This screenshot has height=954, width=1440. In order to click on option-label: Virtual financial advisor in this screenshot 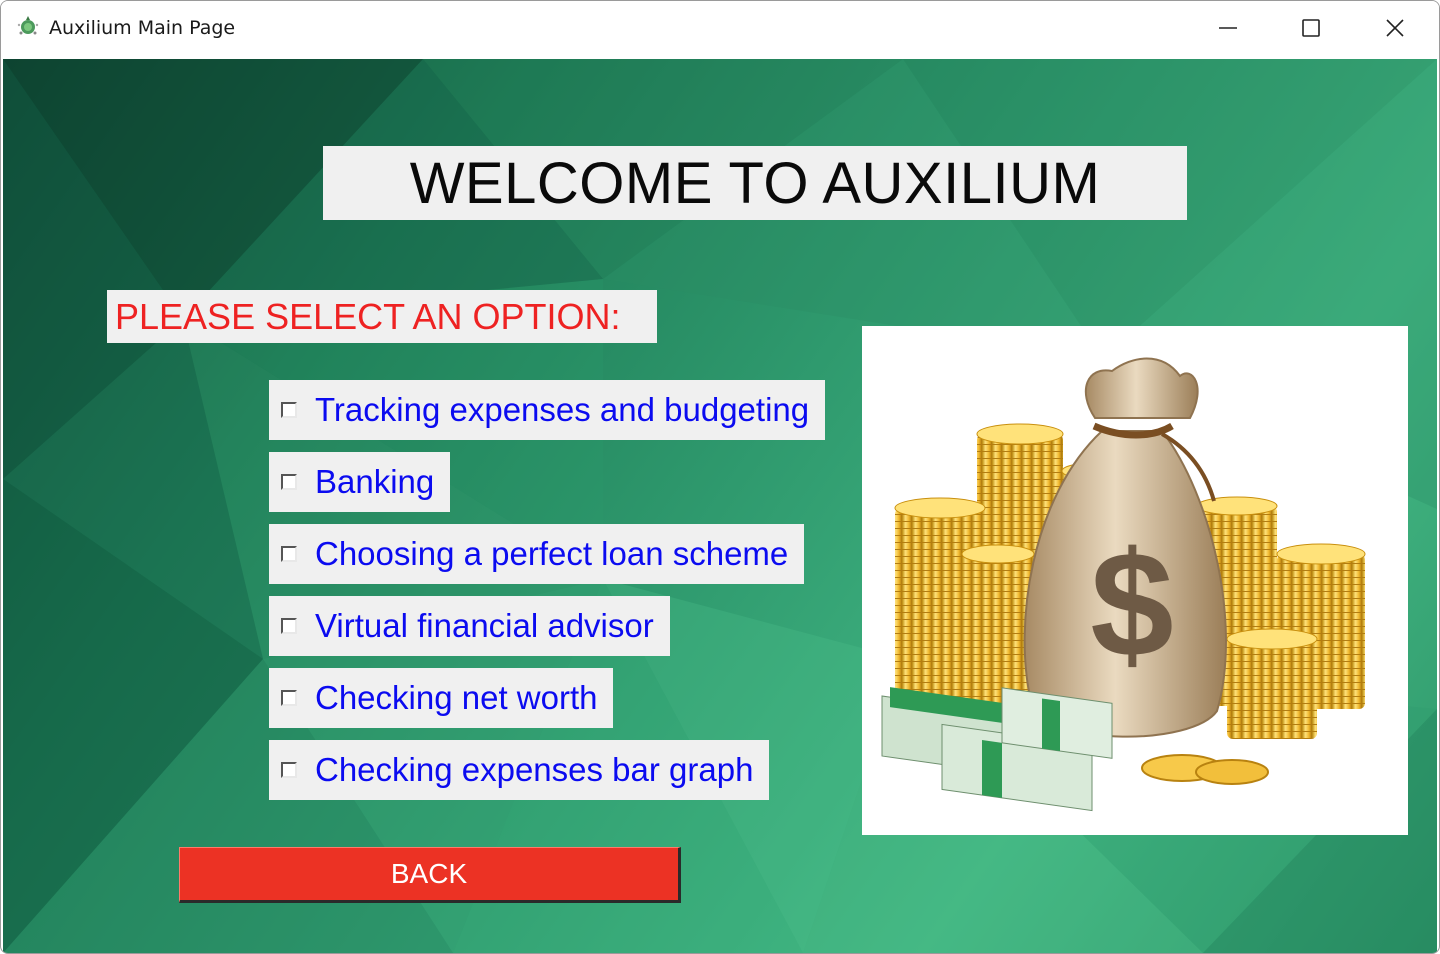, I will do `click(484, 625)`.